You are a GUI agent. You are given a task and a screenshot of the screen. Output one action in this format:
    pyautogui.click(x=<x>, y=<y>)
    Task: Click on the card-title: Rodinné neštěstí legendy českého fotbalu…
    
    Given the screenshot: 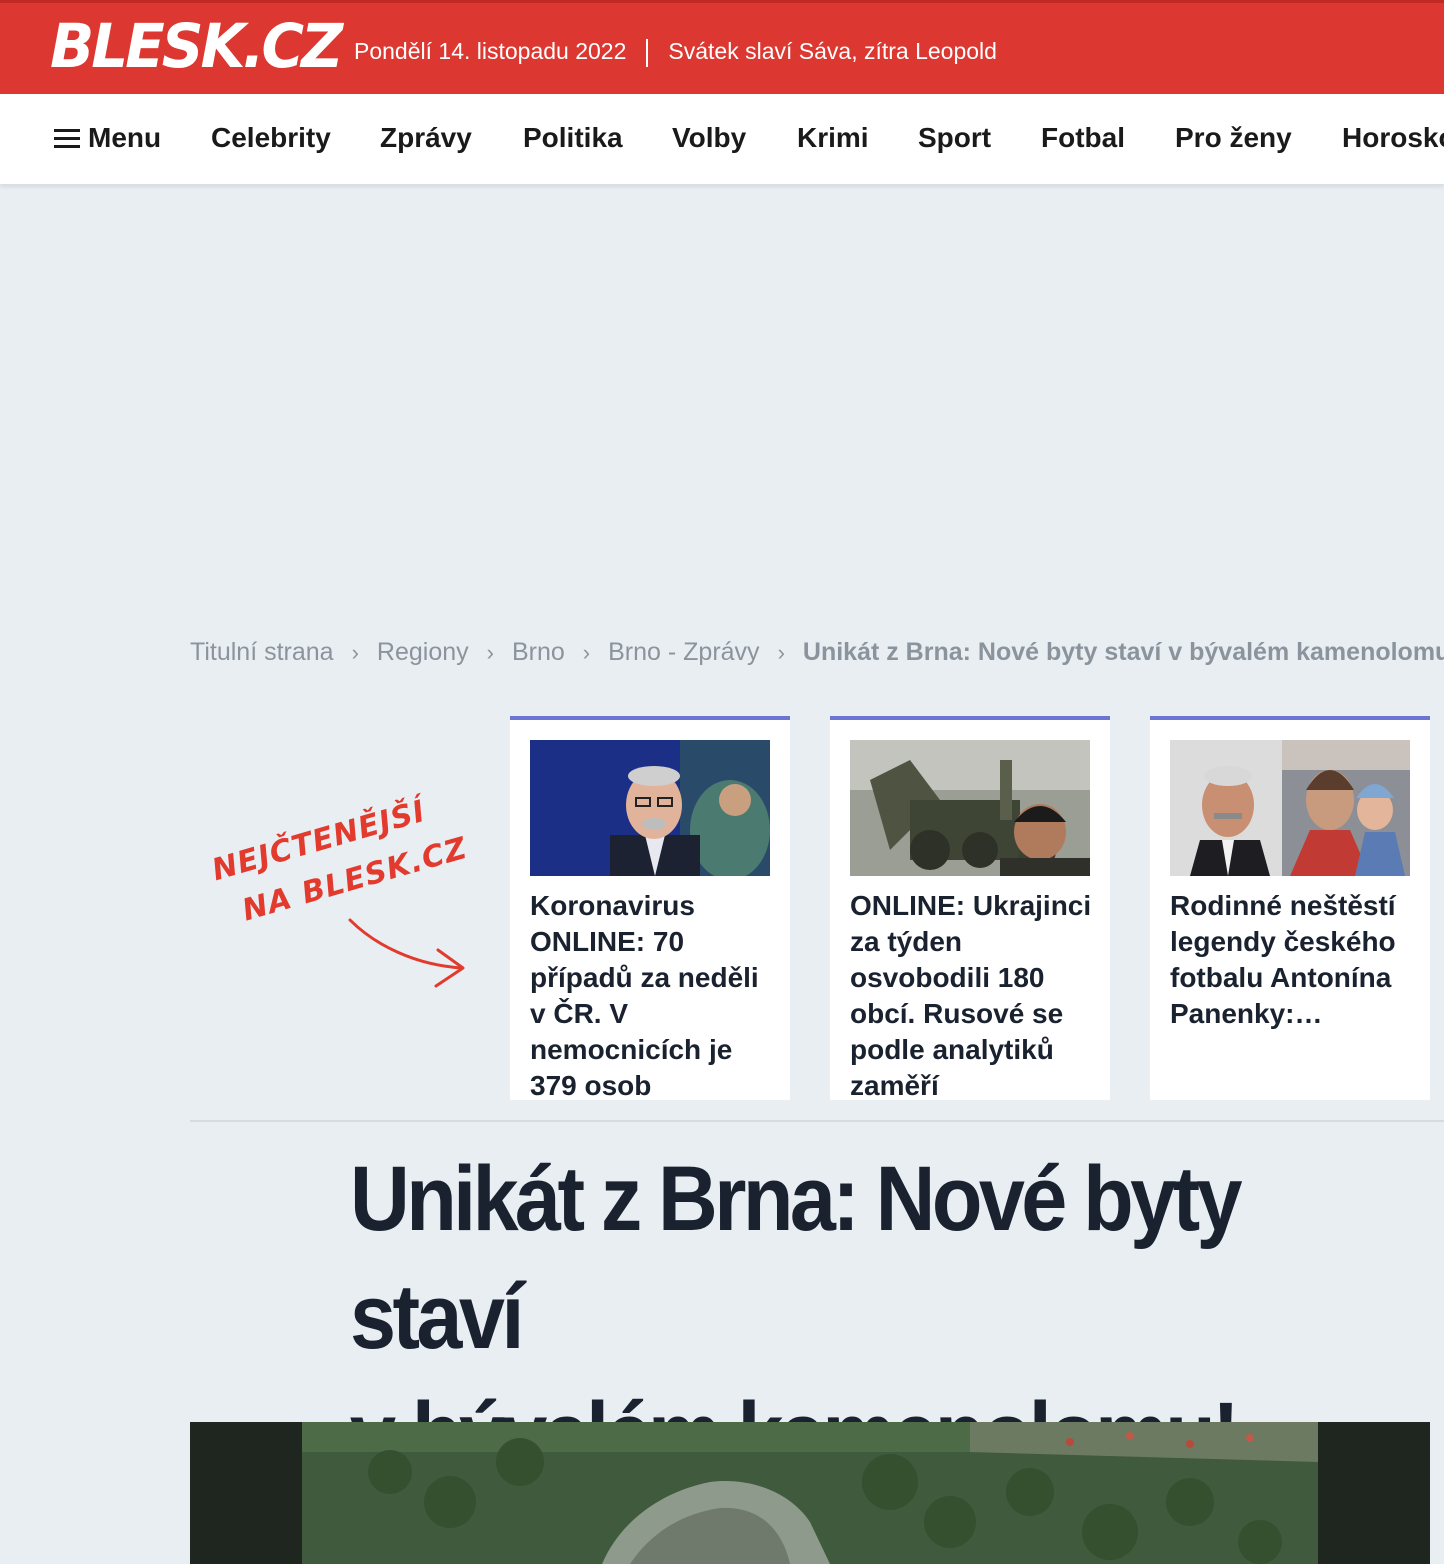 What is the action you would take?
    pyautogui.click(x=1295, y=960)
    